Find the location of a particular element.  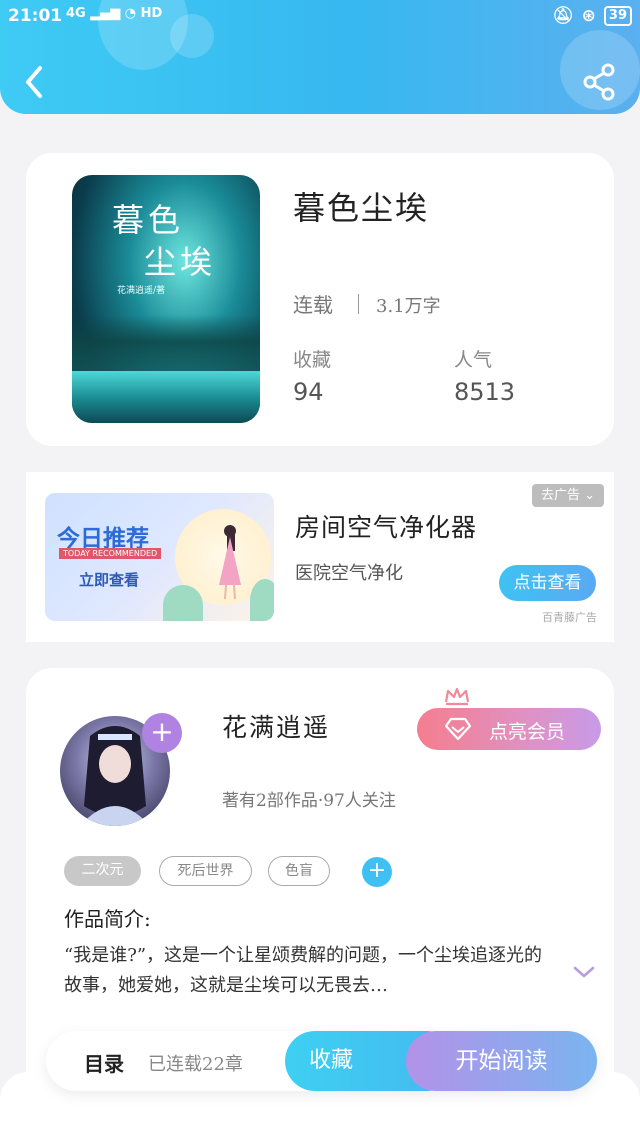

hd-label: HD is located at coordinates (151, 13).